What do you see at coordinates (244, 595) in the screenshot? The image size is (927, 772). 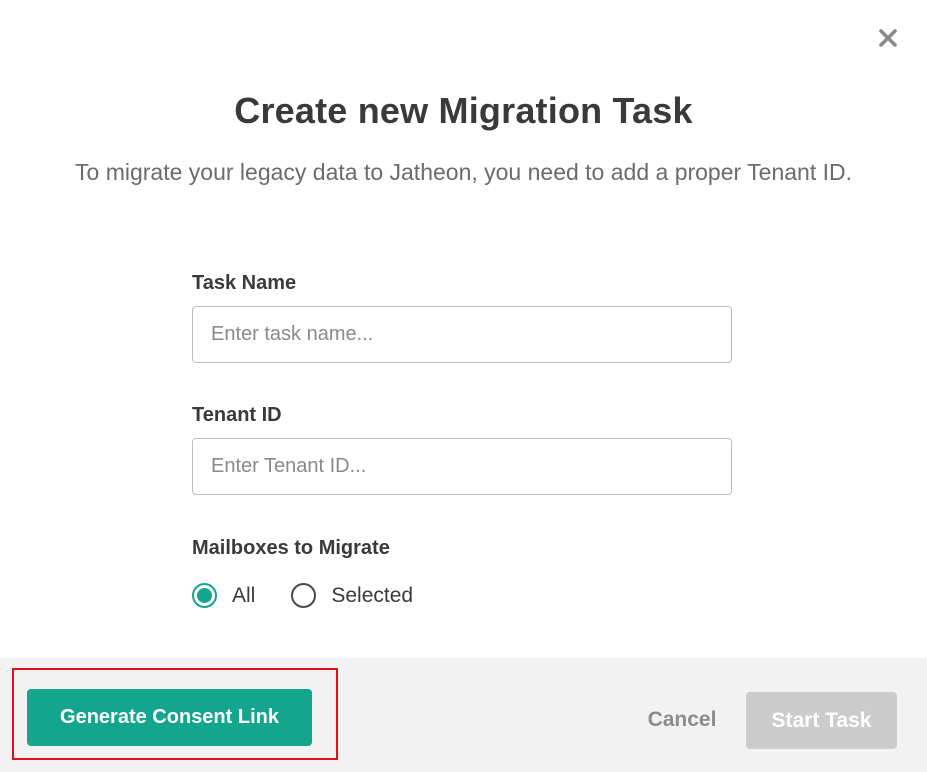 I see `radio-all-label: All` at bounding box center [244, 595].